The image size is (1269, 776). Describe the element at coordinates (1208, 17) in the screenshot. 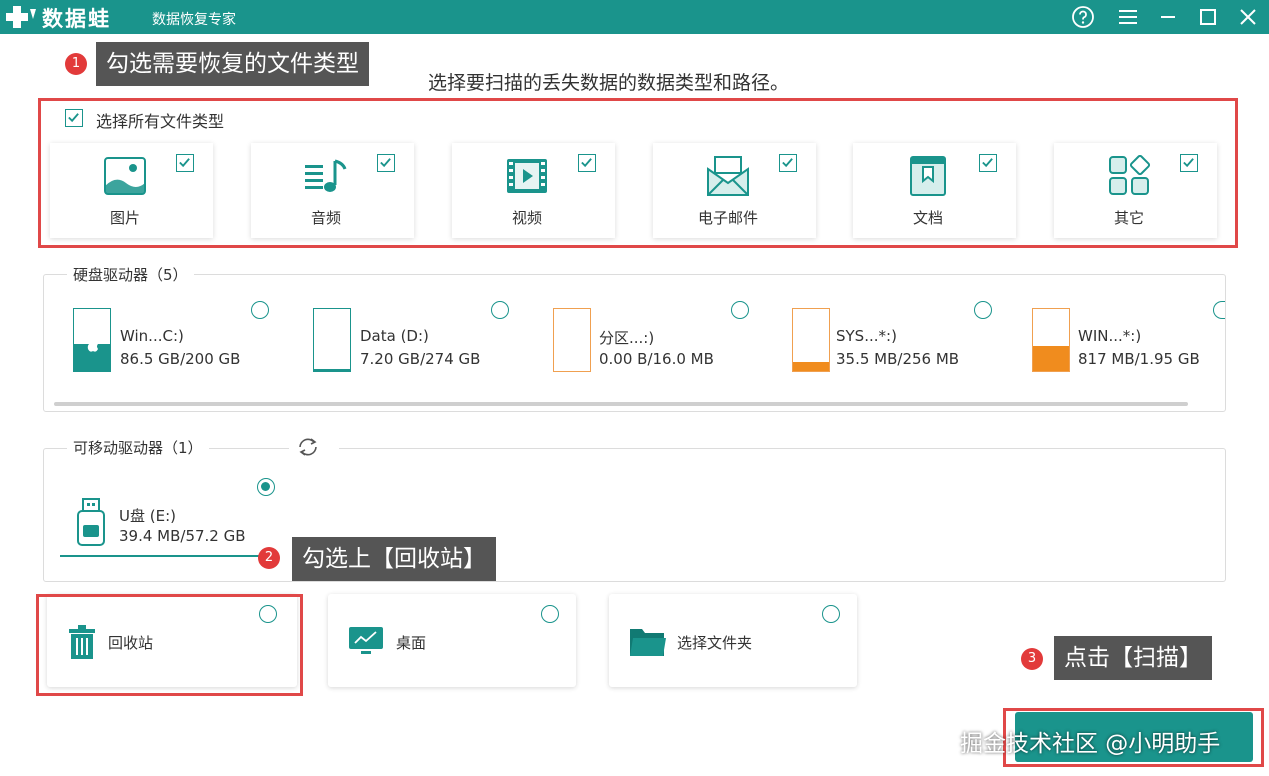

I see `maximize-icon` at that location.